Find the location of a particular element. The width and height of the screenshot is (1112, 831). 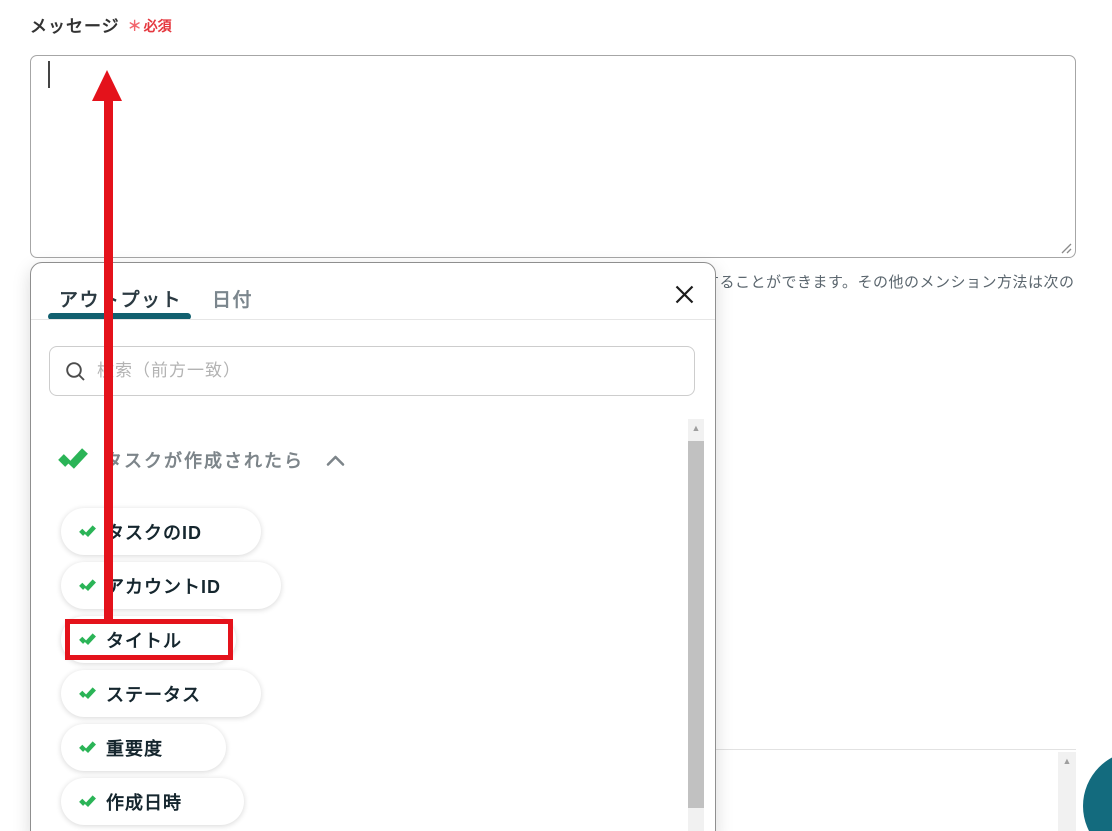

section-header-task-created: タスクが作成されたら is located at coordinates (201, 460).